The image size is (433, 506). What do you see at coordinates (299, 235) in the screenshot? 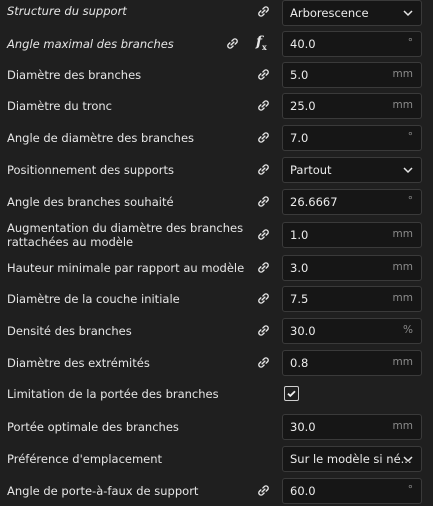
I see `input-value: 1.0` at bounding box center [299, 235].